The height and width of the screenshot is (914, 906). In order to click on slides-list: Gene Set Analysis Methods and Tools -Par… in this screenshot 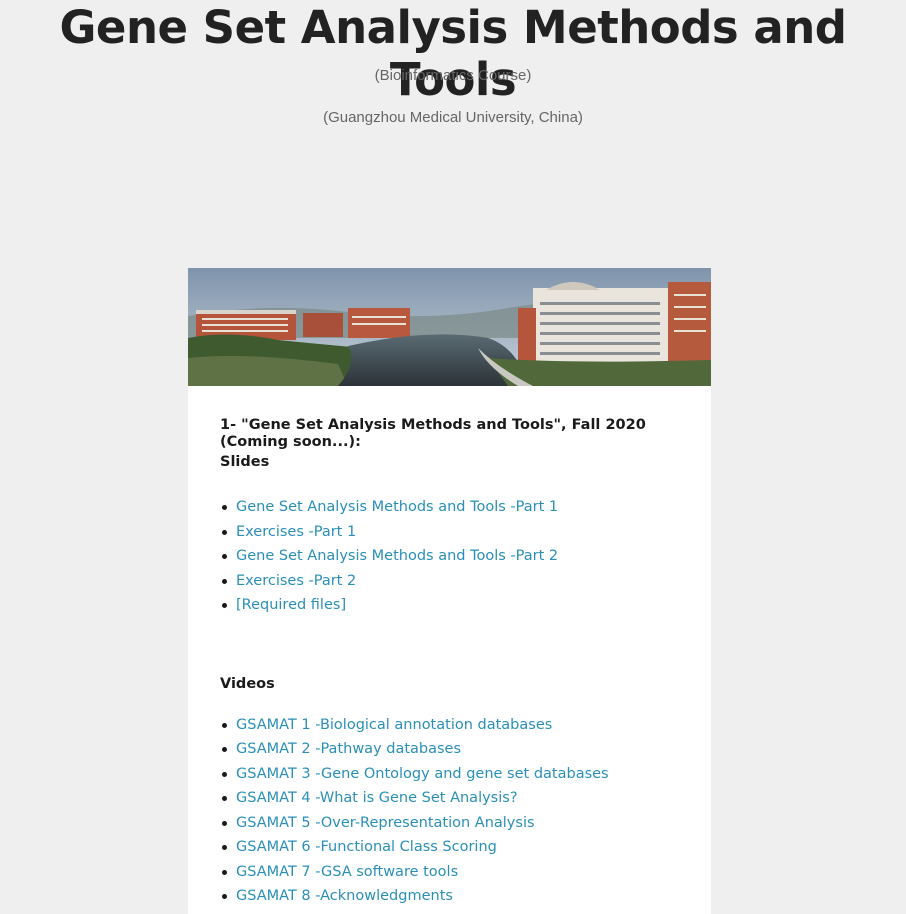, I will do `click(450, 556)`.